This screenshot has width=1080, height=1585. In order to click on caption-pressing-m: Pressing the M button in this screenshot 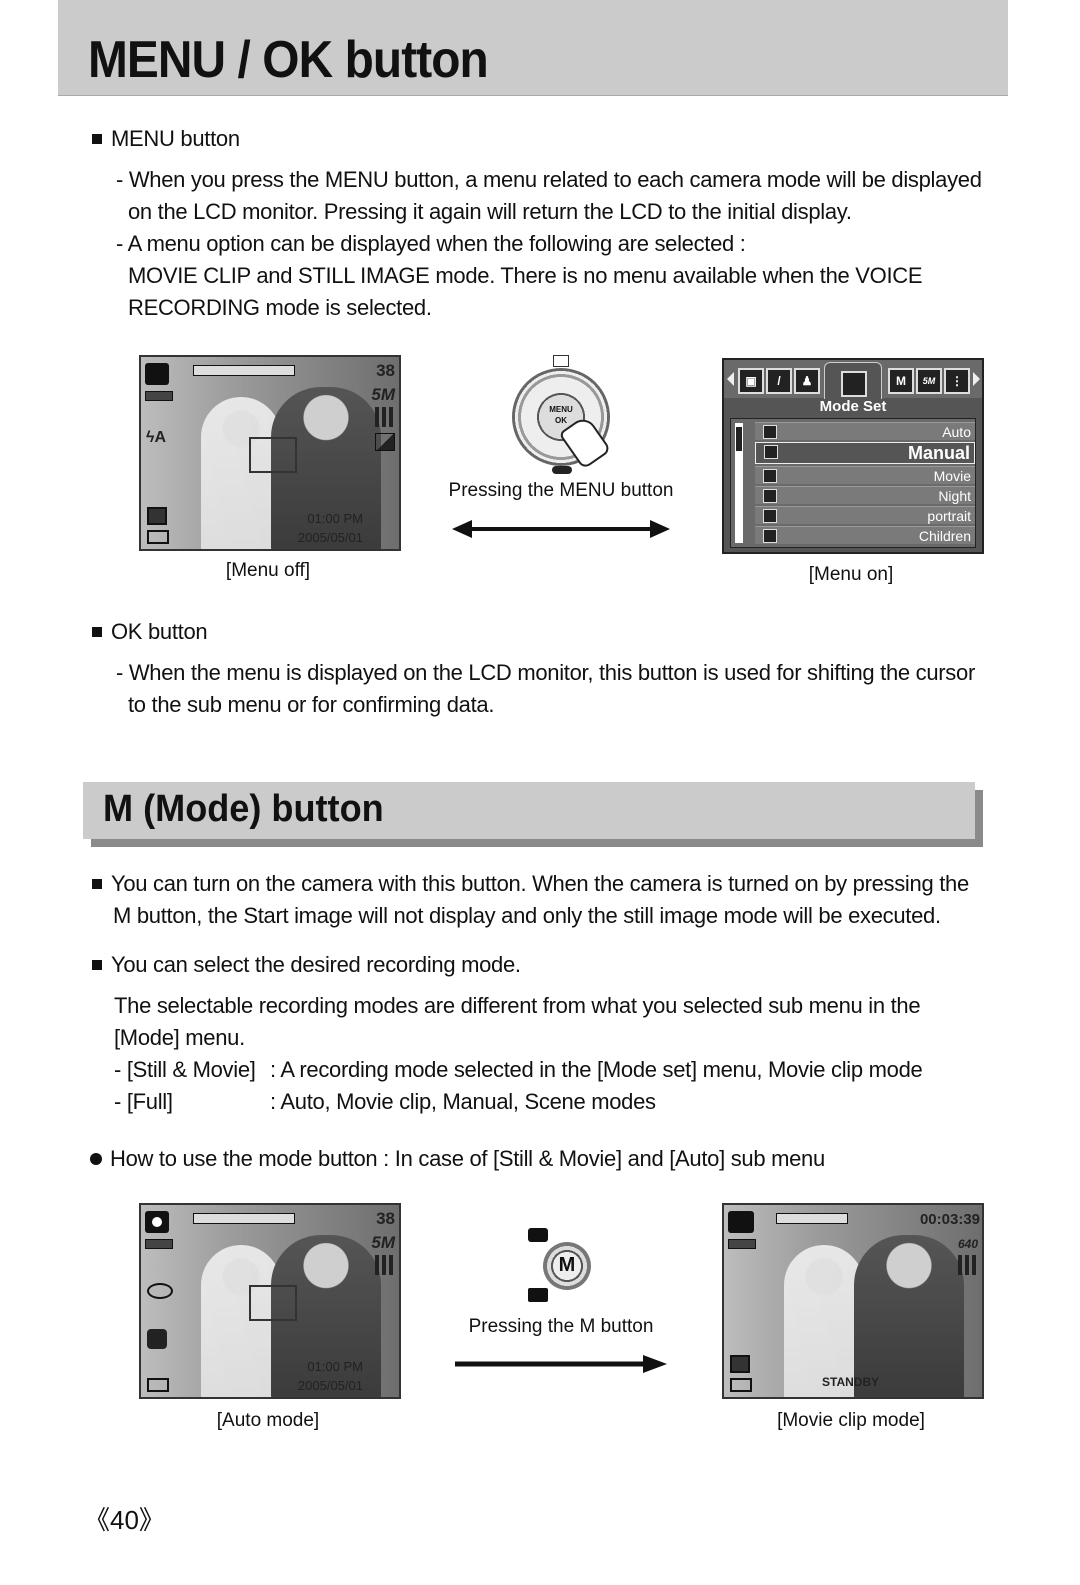, I will do `click(561, 1326)`.